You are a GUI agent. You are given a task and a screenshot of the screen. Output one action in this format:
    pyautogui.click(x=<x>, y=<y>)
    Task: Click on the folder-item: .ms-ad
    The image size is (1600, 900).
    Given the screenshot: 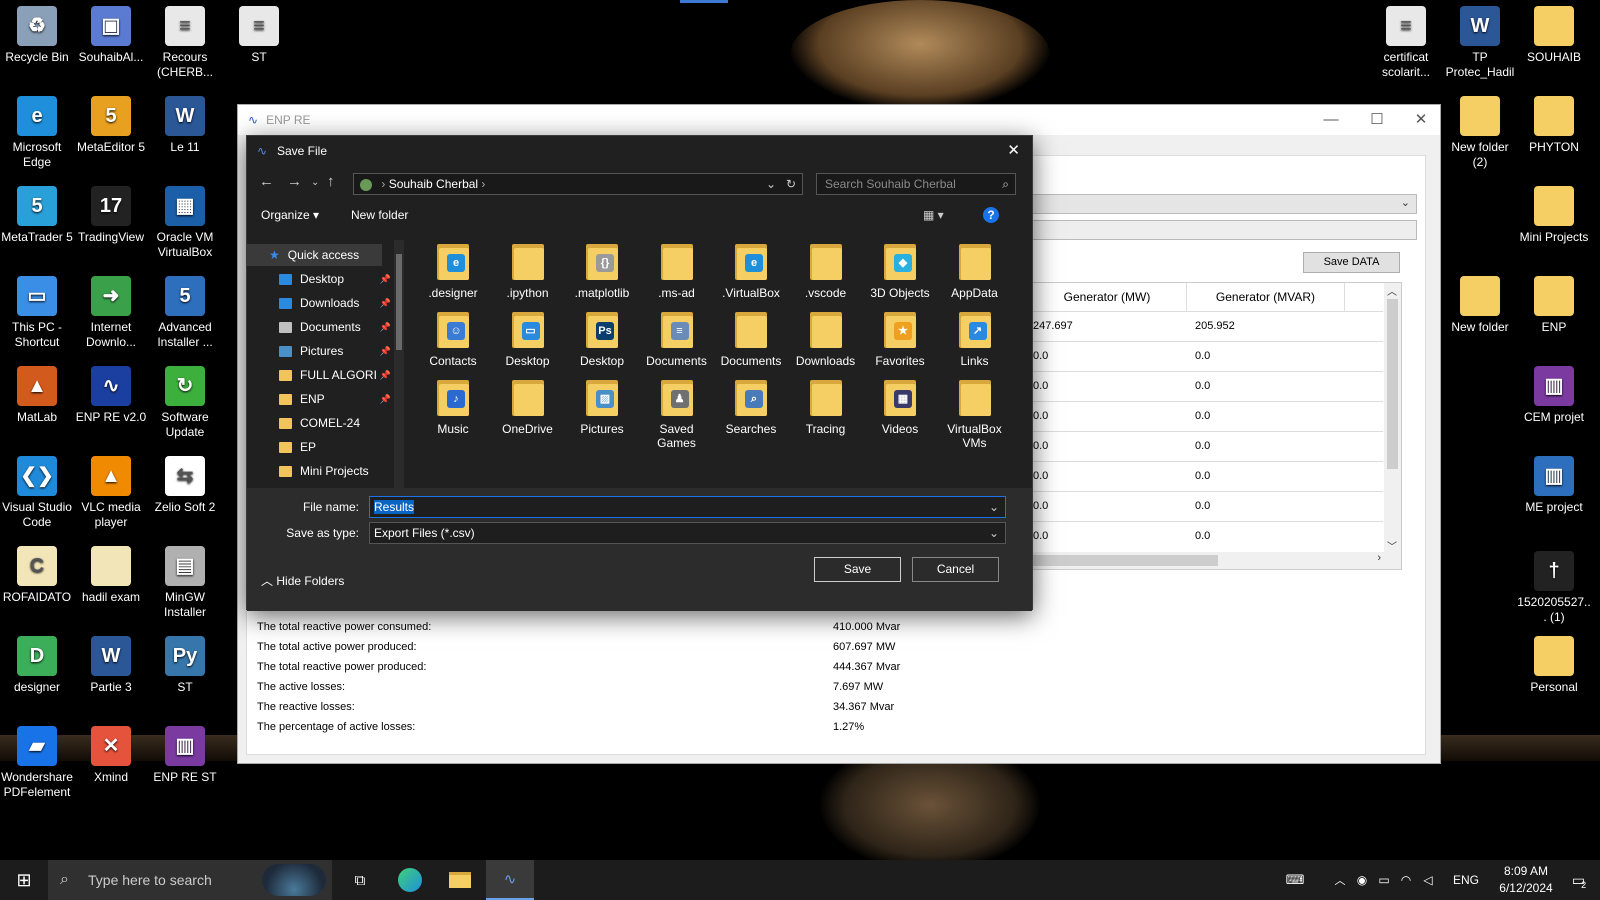 What is the action you would take?
    pyautogui.click(x=677, y=270)
    